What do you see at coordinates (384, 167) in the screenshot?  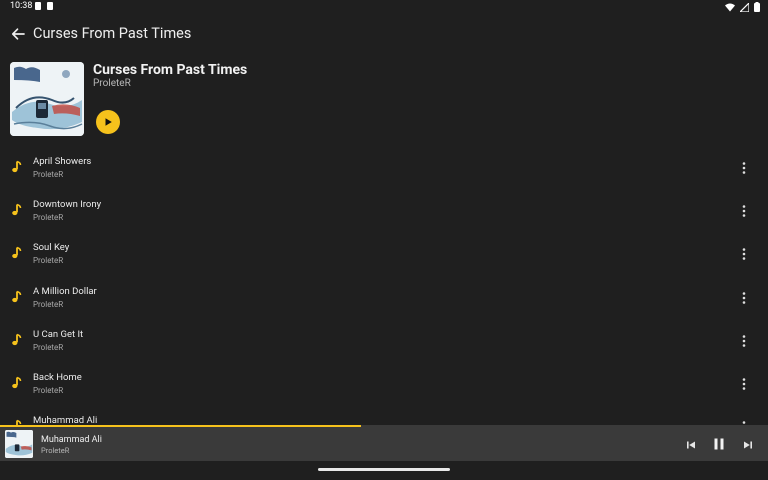 I see `track-row: April Showers ProleteR` at bounding box center [384, 167].